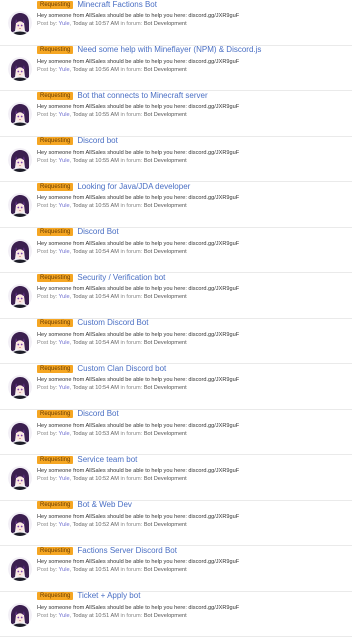  I want to click on title-row: Requesting Factions Server Discord Bot, so click(194, 550).